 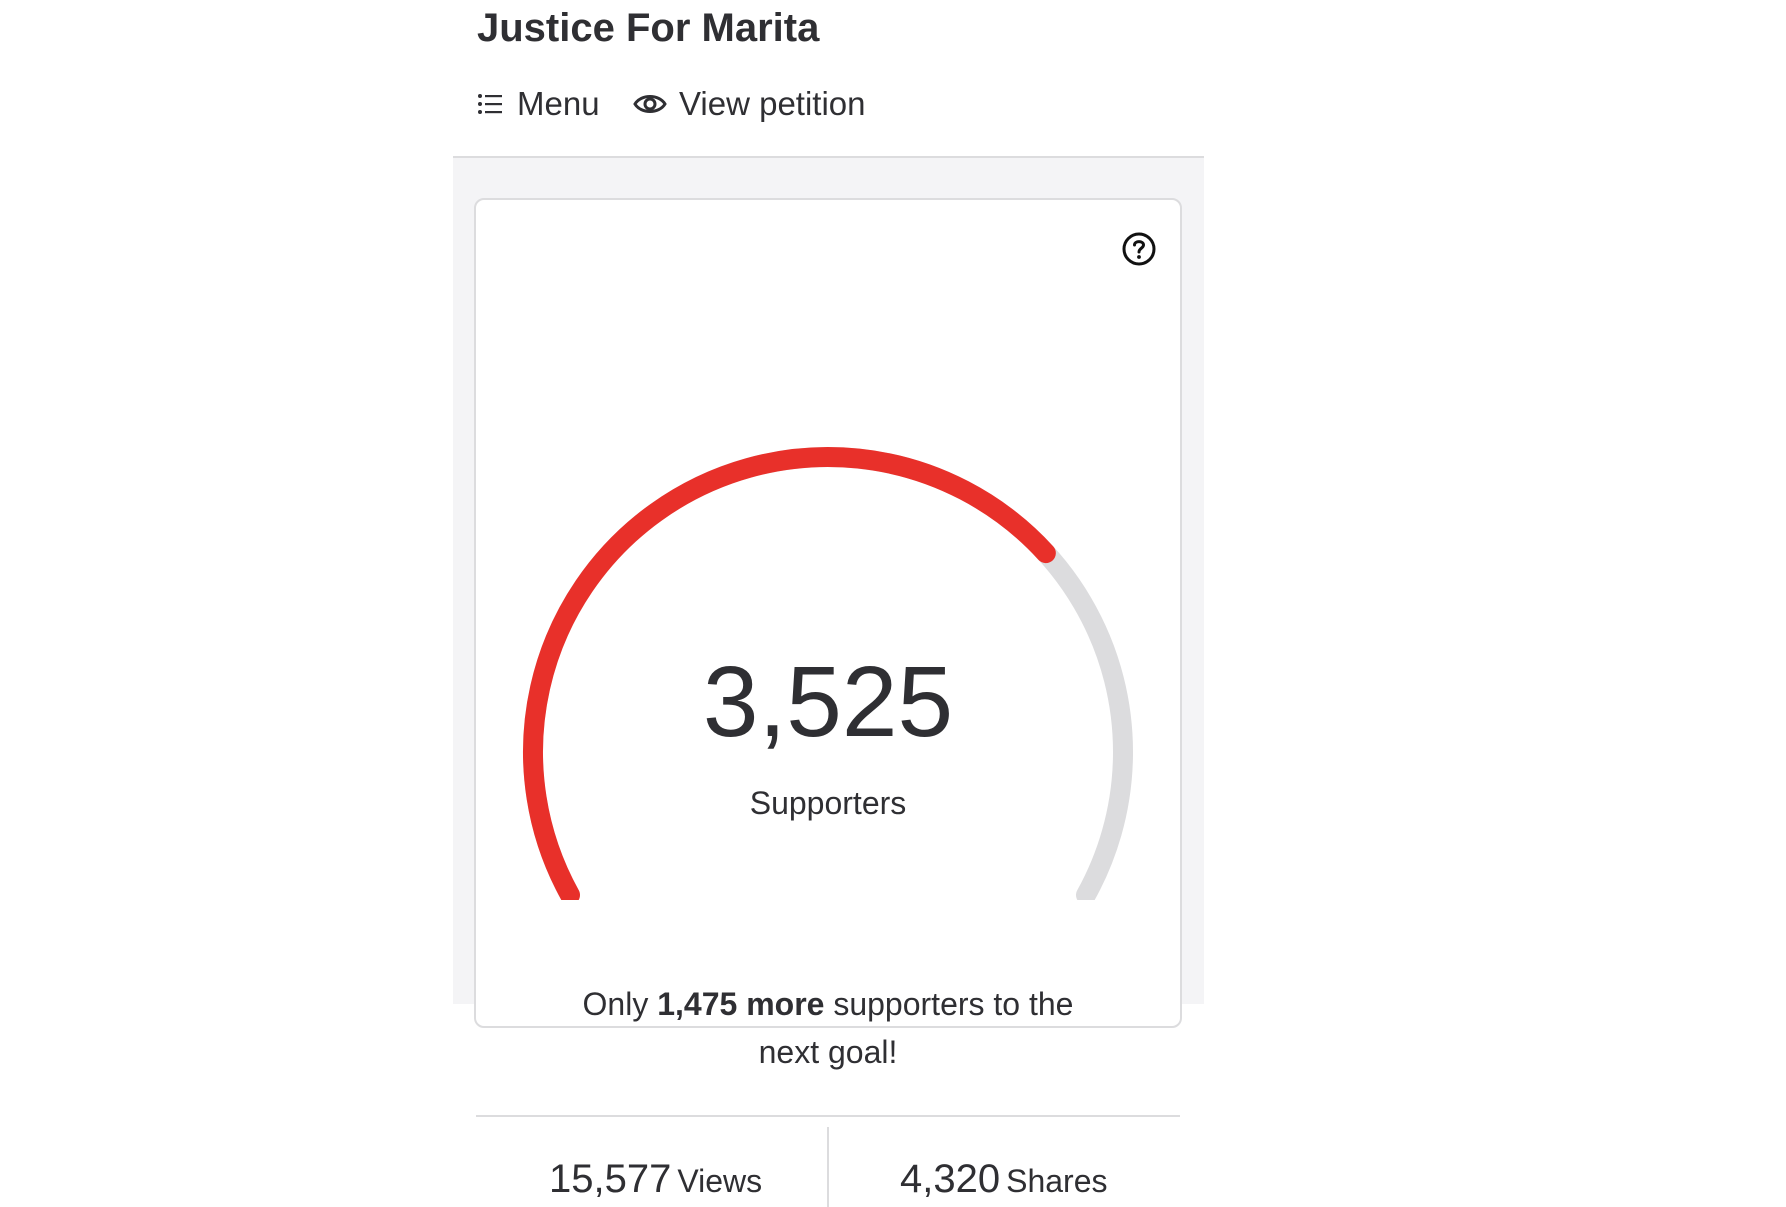 What do you see at coordinates (558, 103) in the screenshot?
I see `menu-label: Menu` at bounding box center [558, 103].